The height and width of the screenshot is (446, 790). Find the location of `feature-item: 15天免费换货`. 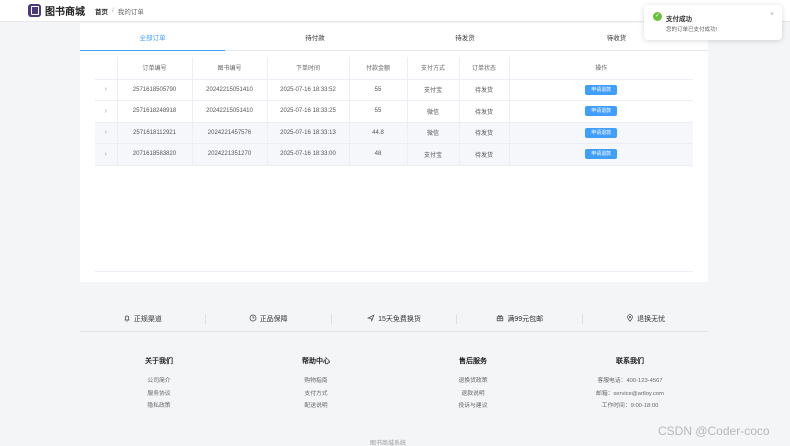

feature-item: 15天免费换货 is located at coordinates (395, 318).